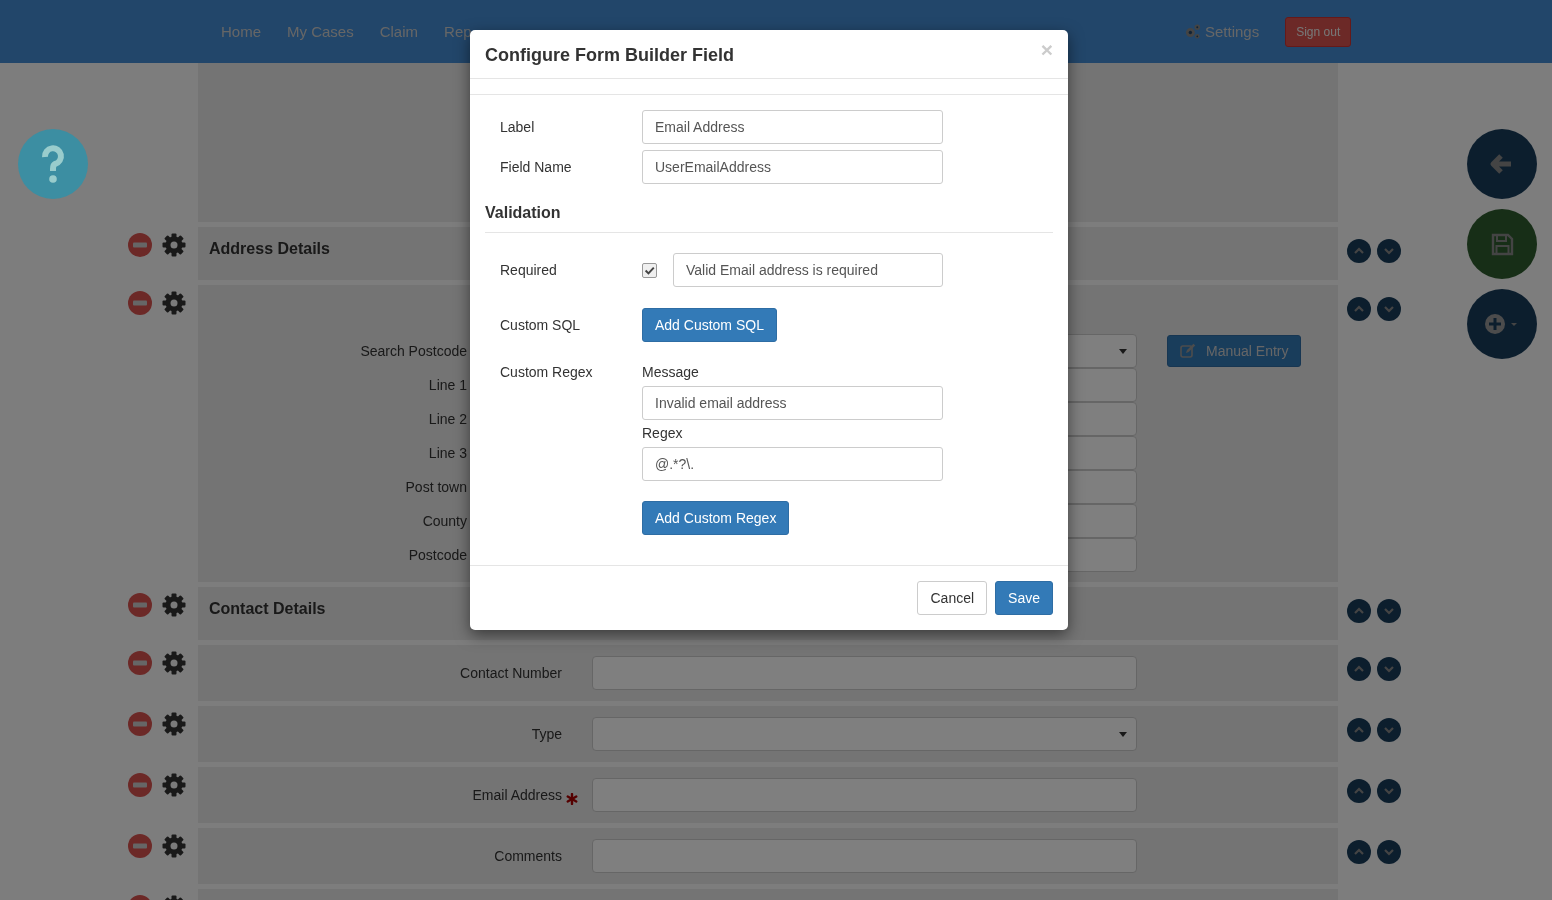  I want to click on text-input: Email Address, so click(792, 127).